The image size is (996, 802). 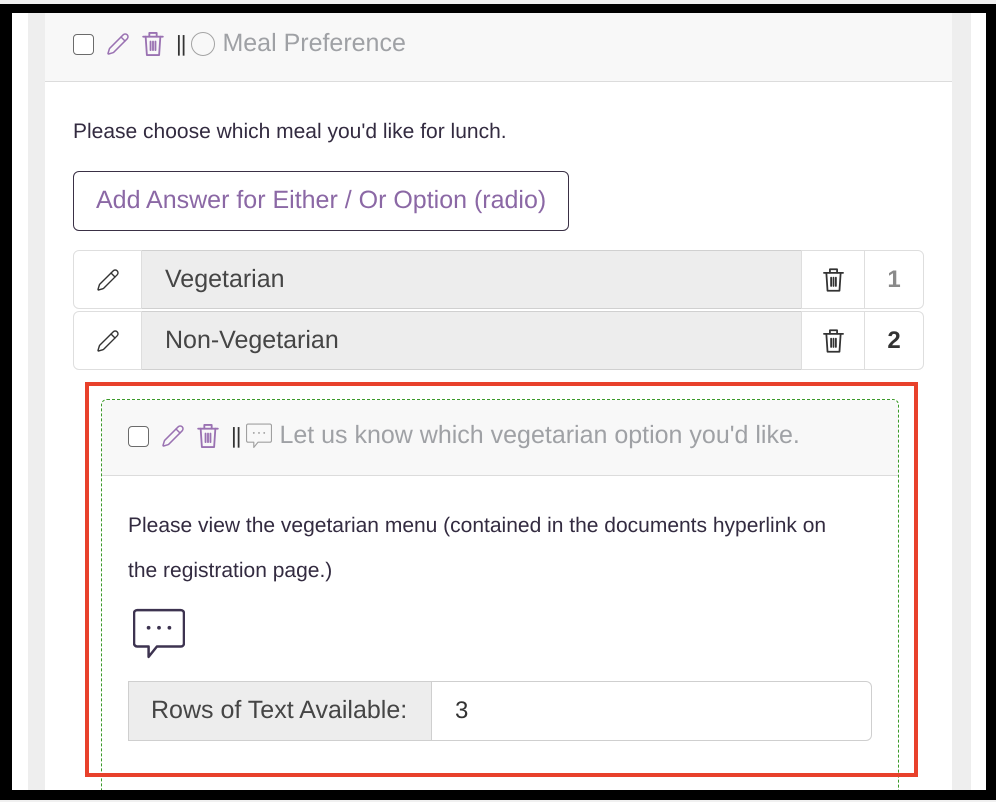 I want to click on question-description: Please choose which meal you'd like for lunch., so click(x=290, y=132).